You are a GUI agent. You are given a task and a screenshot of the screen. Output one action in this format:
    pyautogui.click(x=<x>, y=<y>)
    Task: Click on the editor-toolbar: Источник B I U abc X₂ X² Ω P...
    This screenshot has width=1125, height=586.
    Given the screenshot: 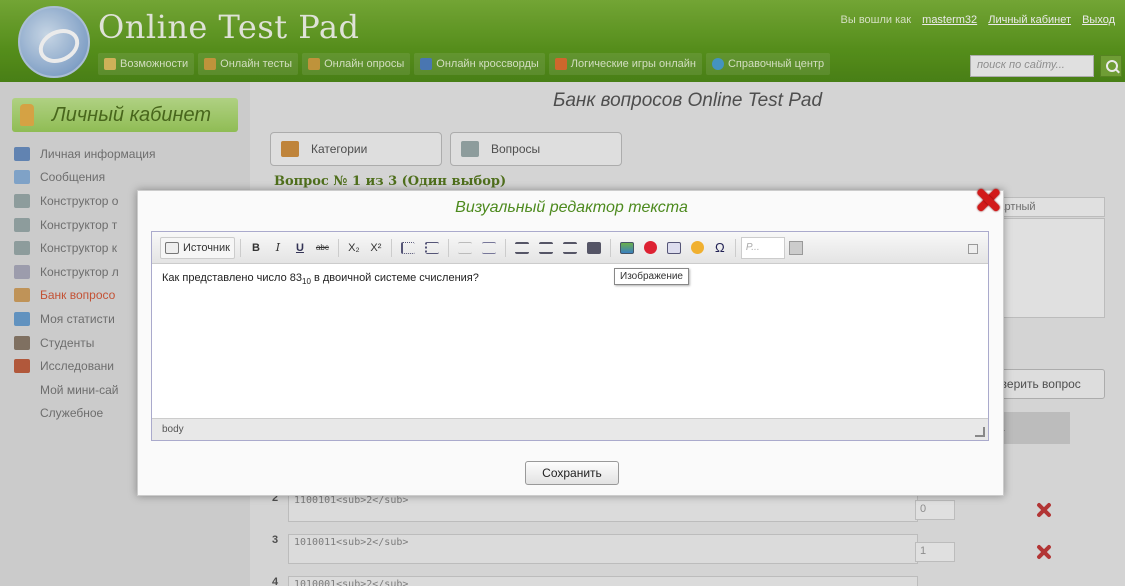 What is the action you would take?
    pyautogui.click(x=570, y=248)
    